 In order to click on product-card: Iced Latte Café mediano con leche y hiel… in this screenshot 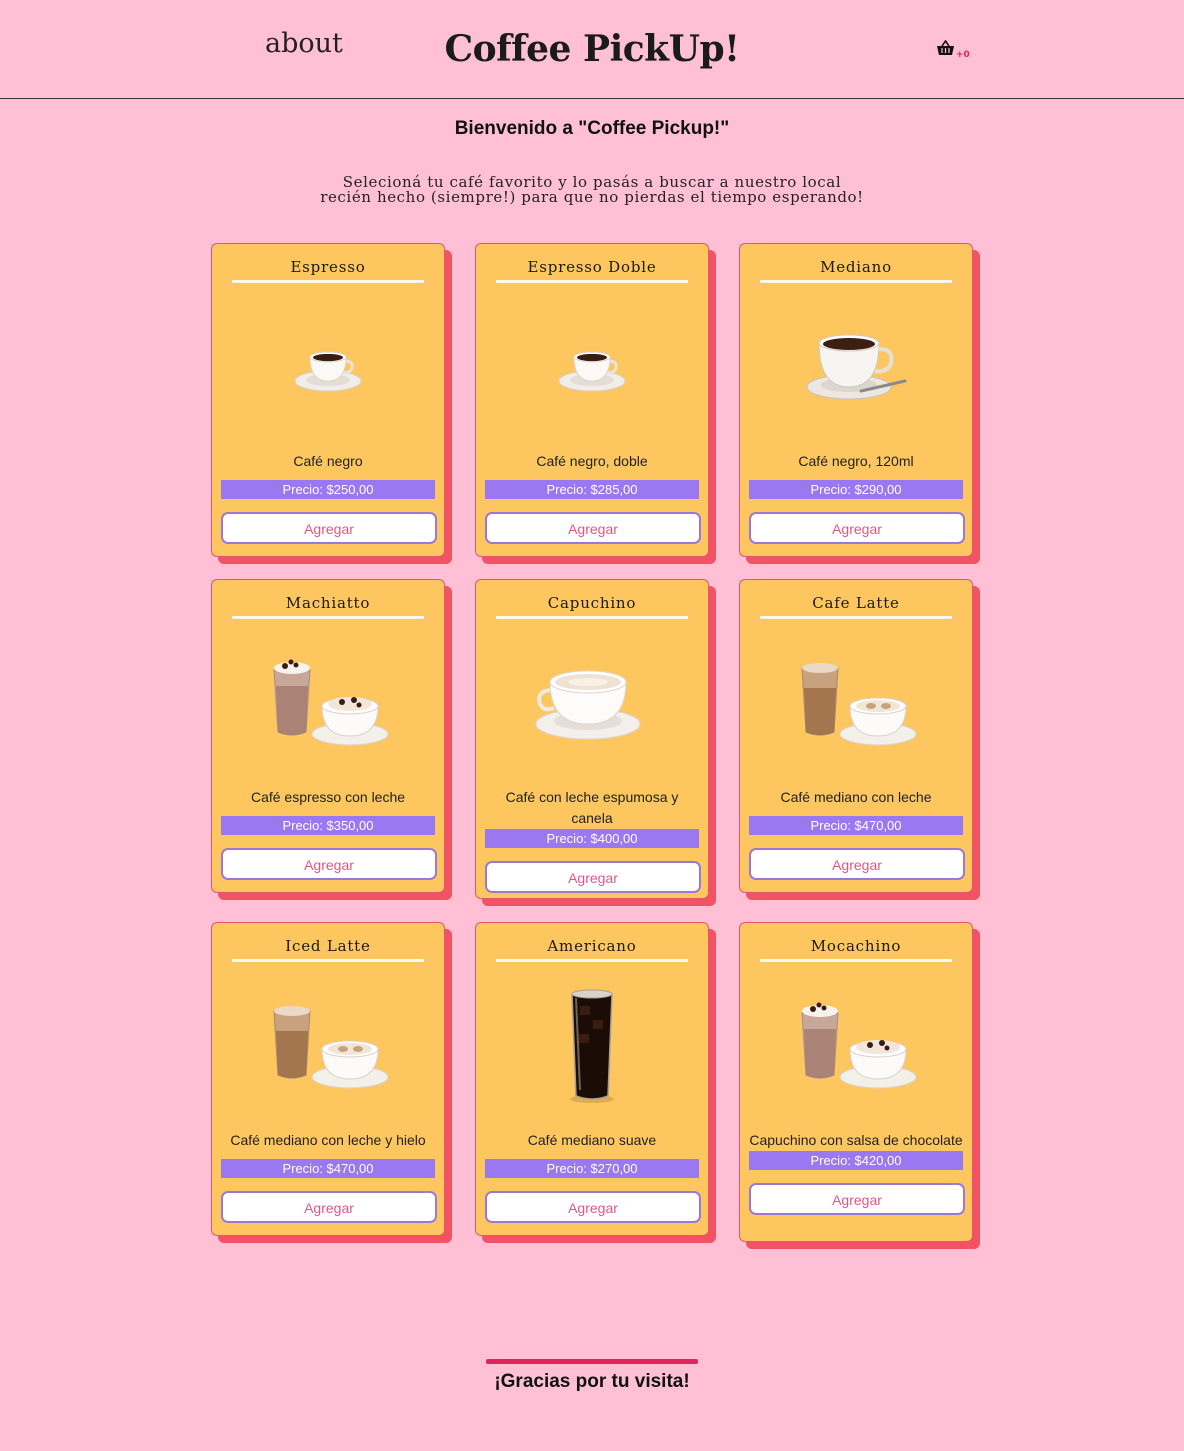, I will do `click(328, 1079)`.